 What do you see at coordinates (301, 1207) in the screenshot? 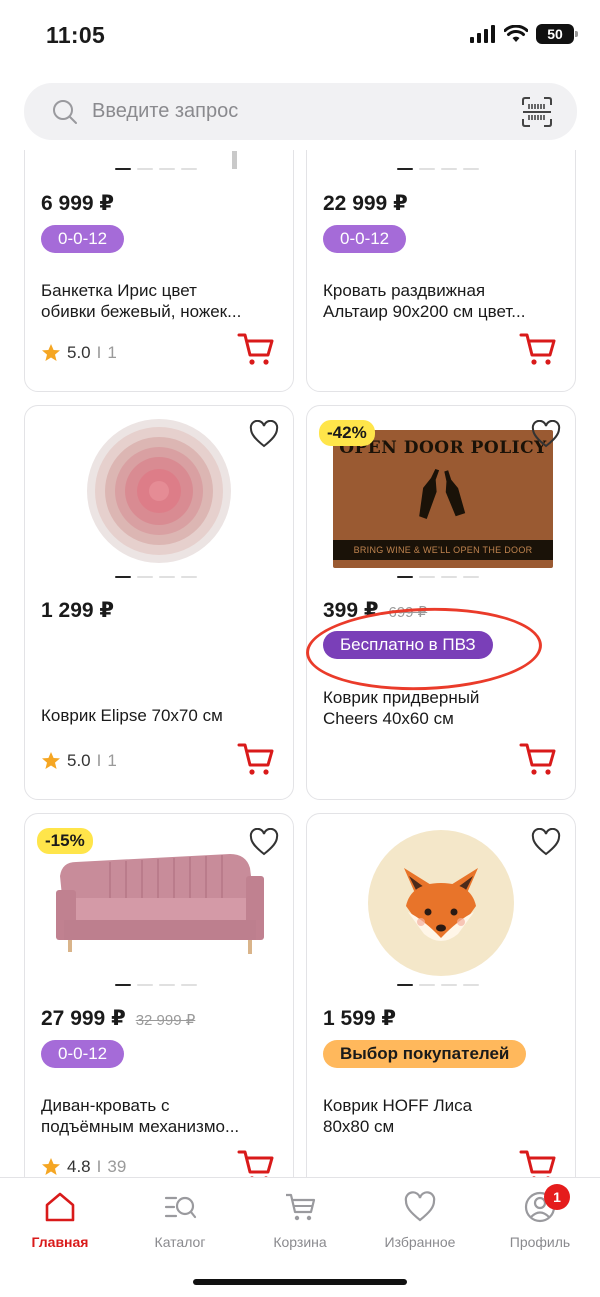
I see `cart-icon` at bounding box center [301, 1207].